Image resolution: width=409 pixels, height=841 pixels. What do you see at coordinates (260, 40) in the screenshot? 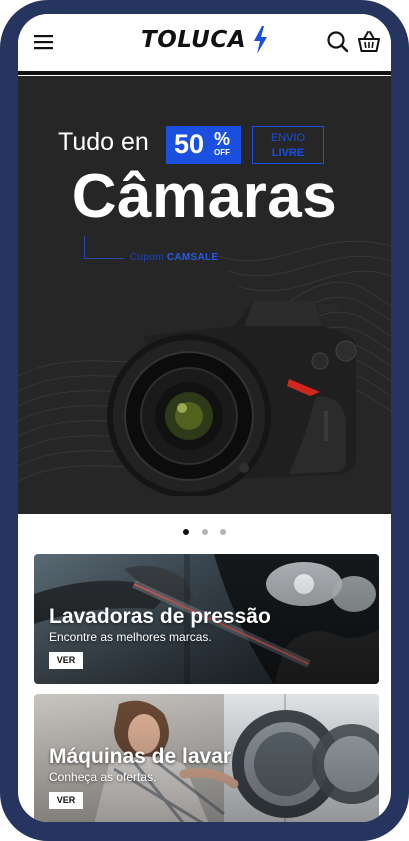
I see `lightning-bolt-icon` at bounding box center [260, 40].